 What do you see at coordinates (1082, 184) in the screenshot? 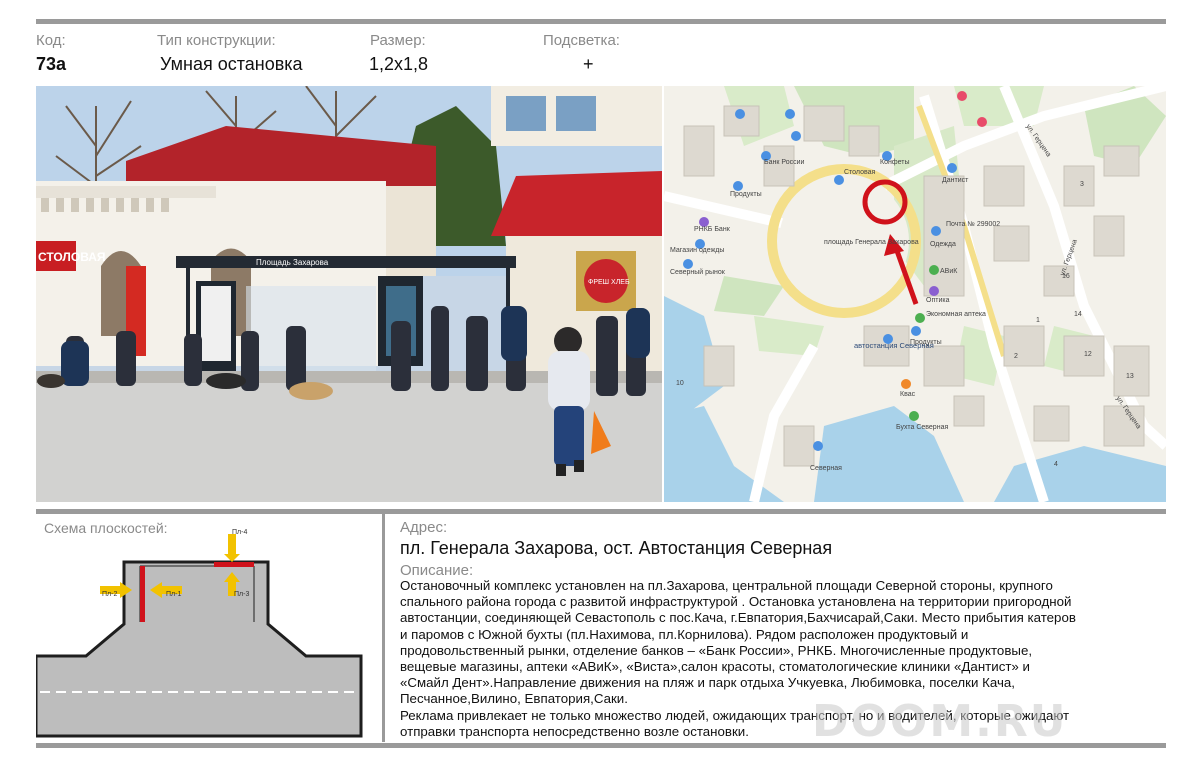
I see `map-label-house-3: 3` at bounding box center [1082, 184].